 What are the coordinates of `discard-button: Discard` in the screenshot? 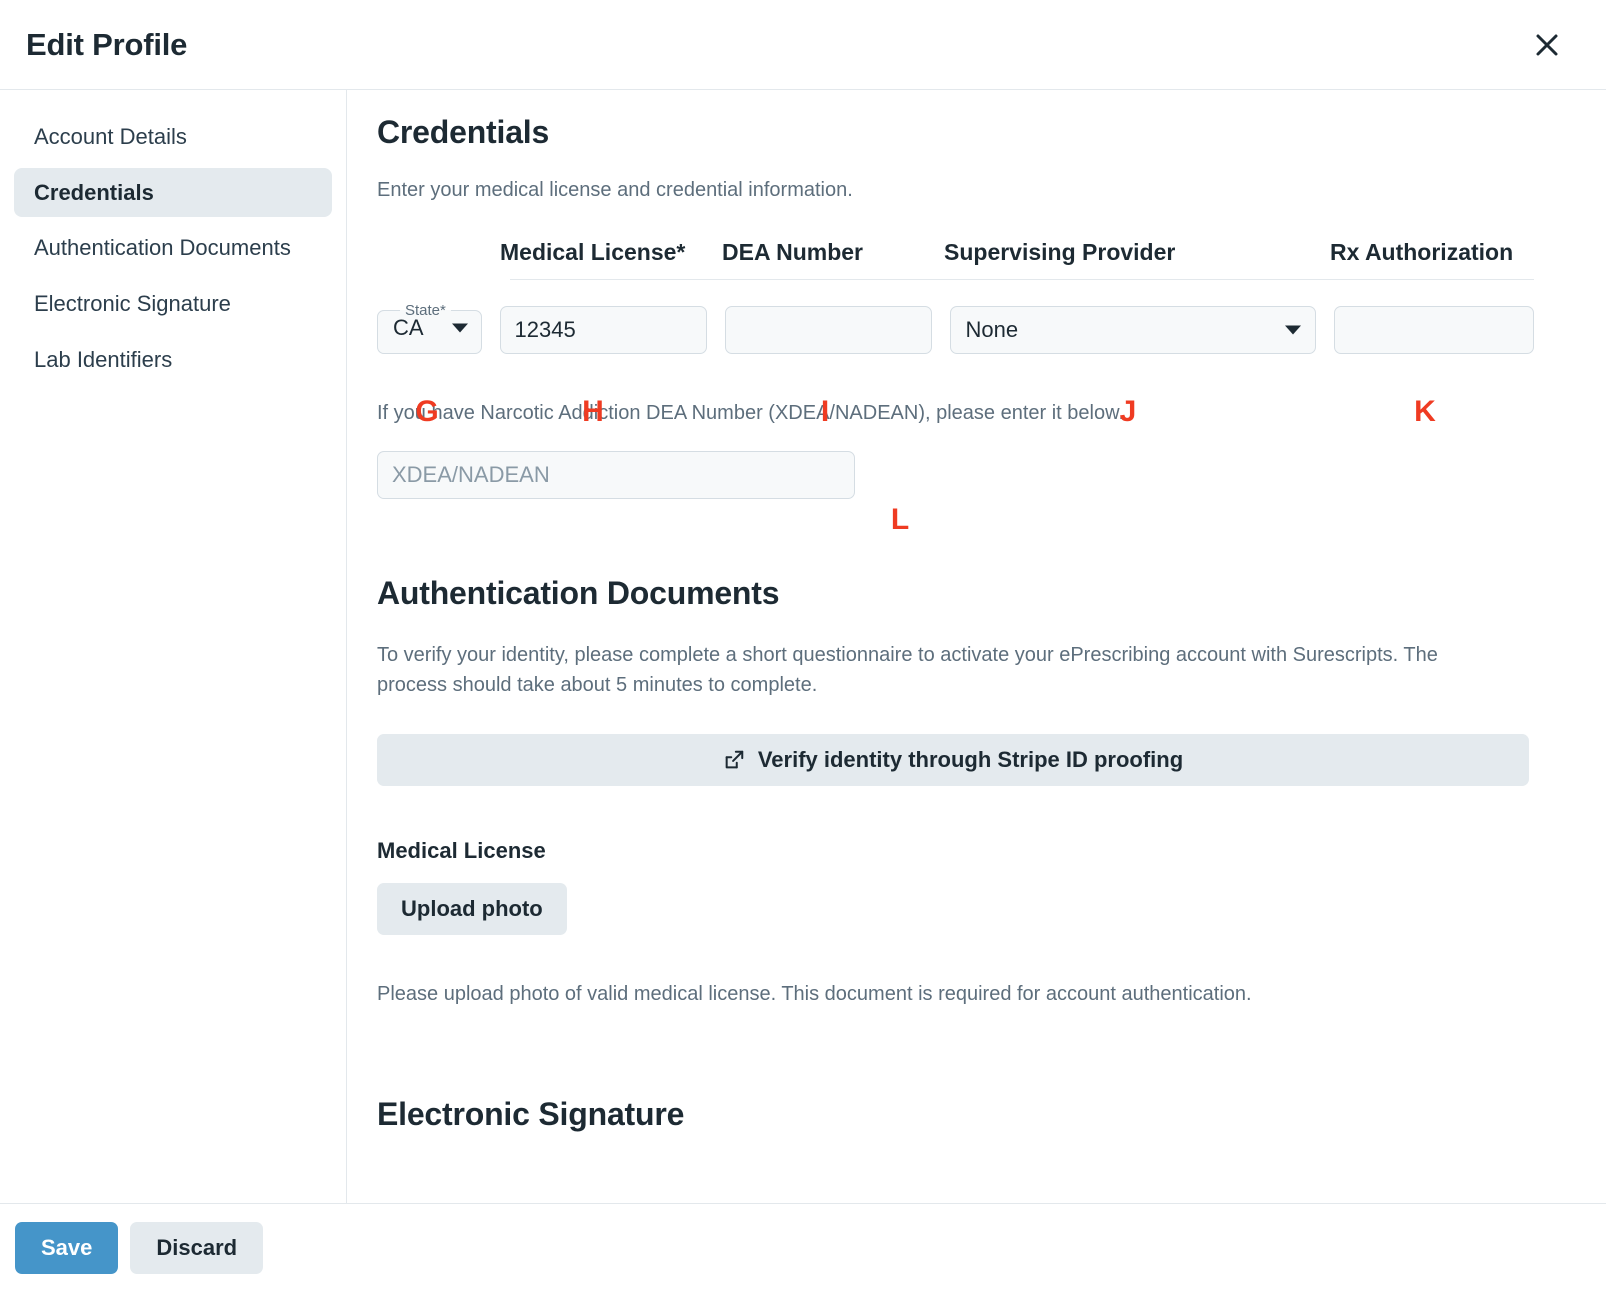 It's located at (197, 1248).